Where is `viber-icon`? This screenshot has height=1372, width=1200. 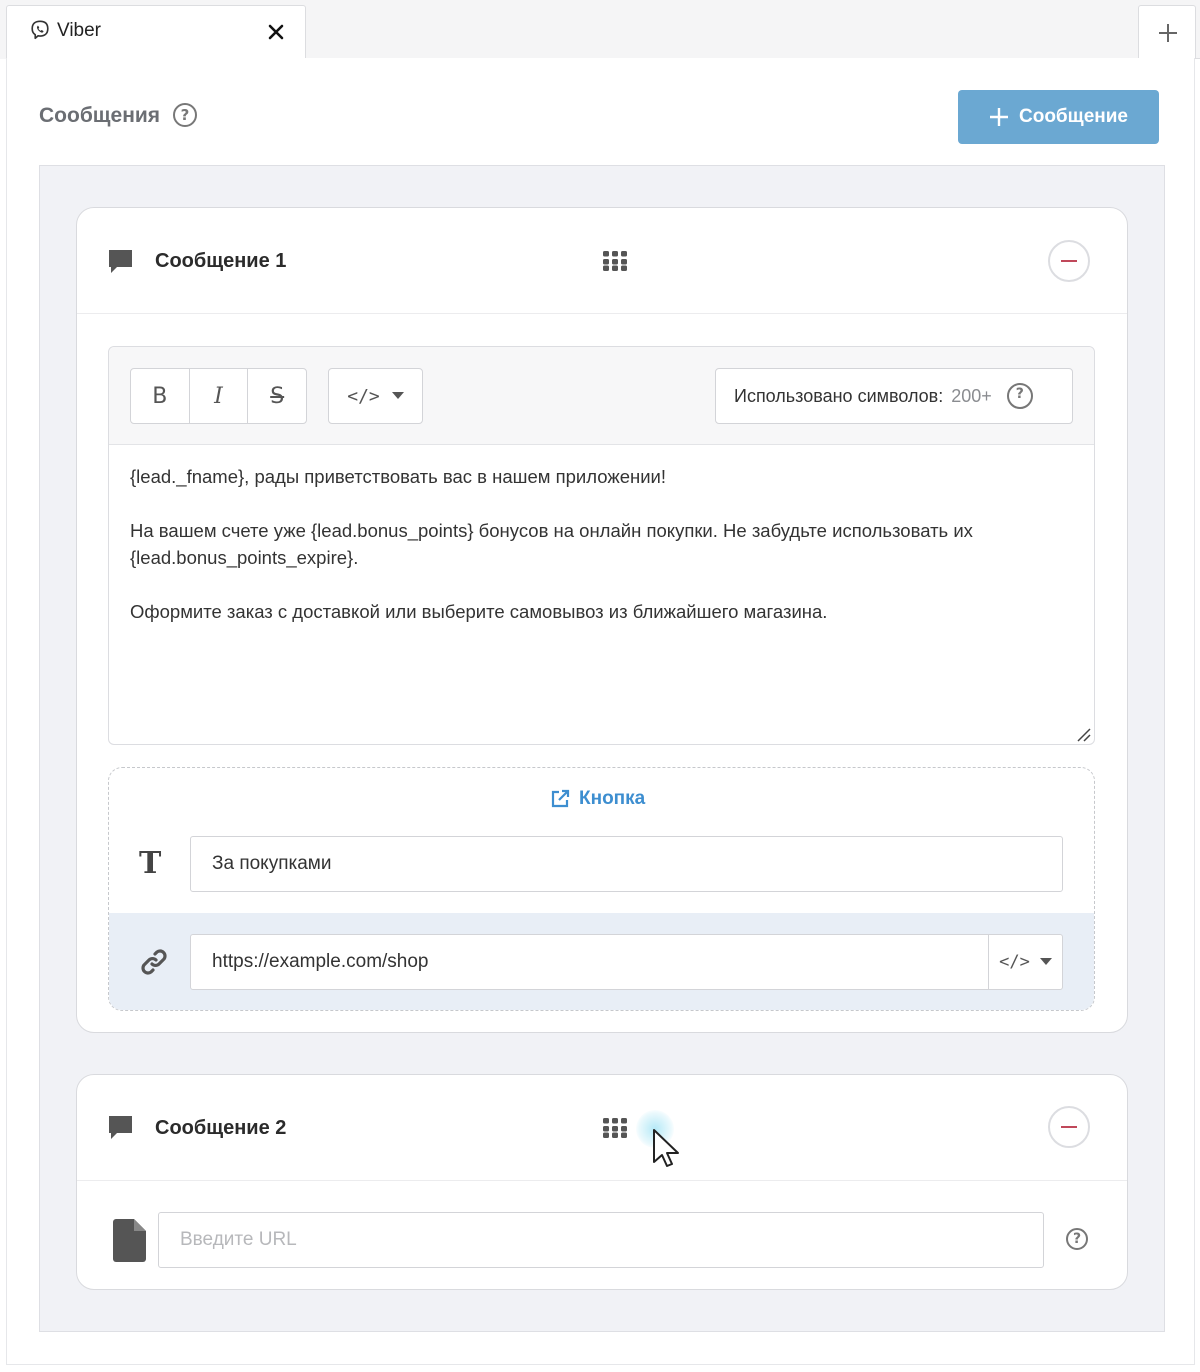
viber-icon is located at coordinates (40, 30).